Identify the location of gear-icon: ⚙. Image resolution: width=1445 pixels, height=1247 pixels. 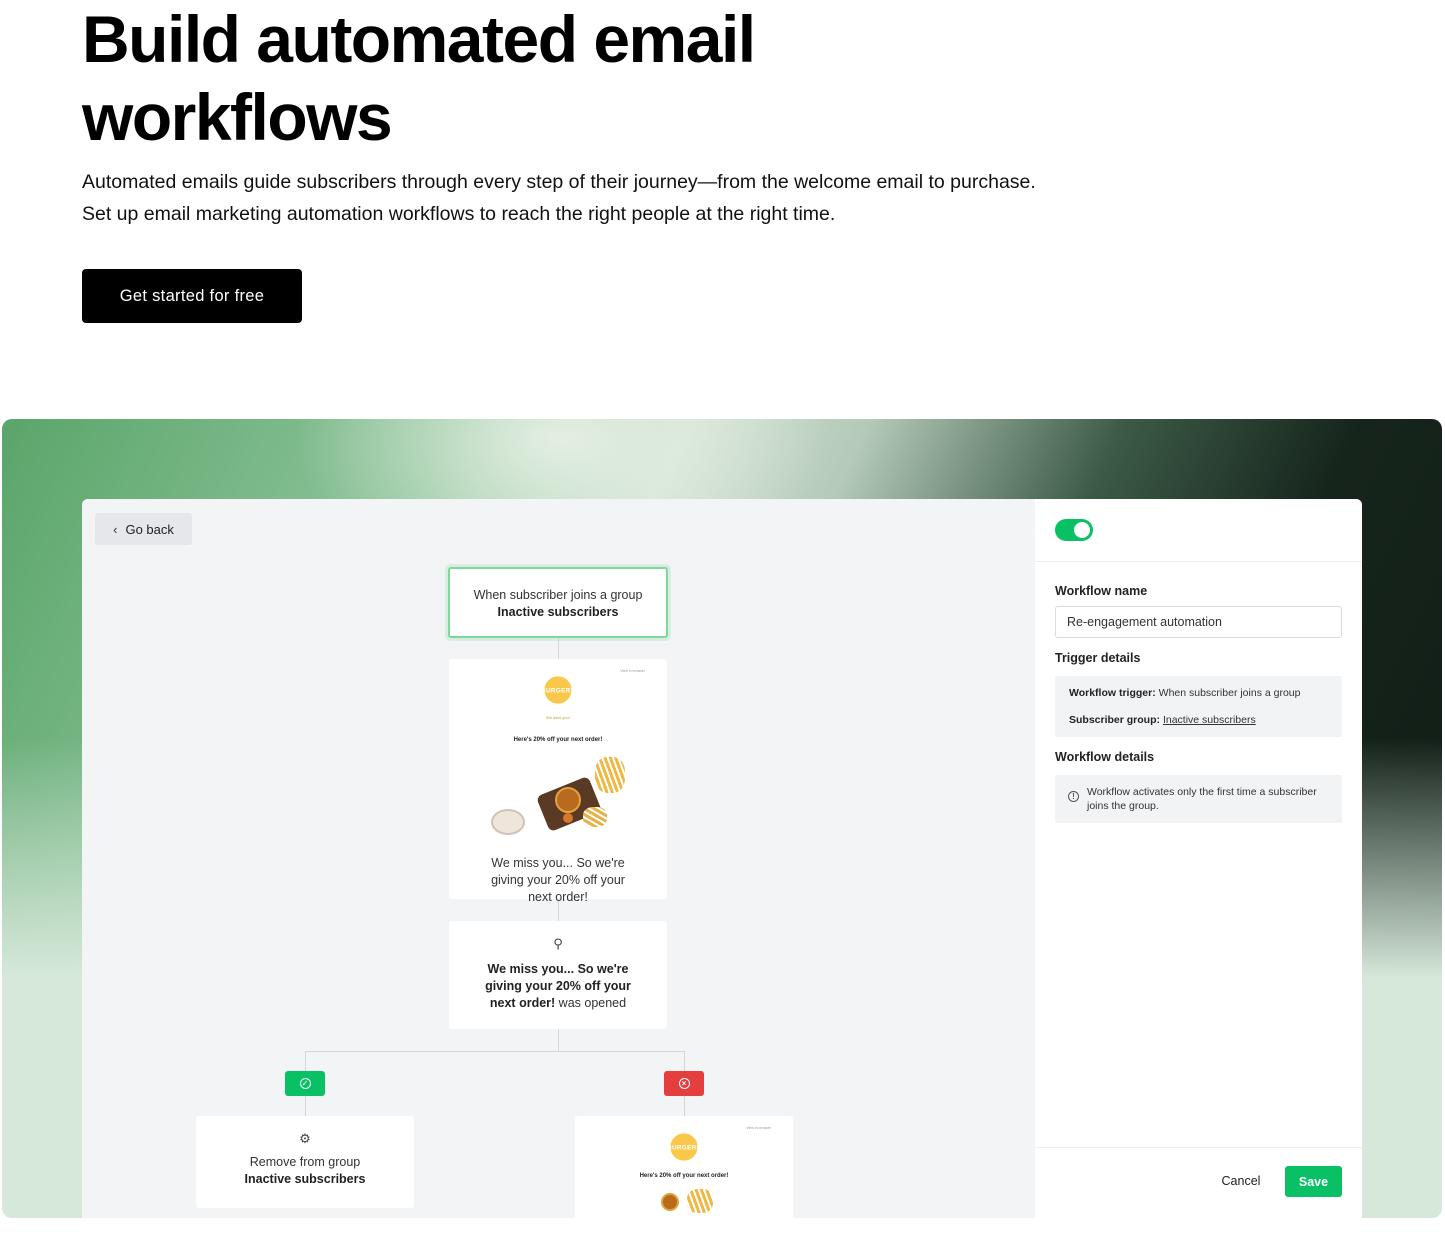
(305, 1138).